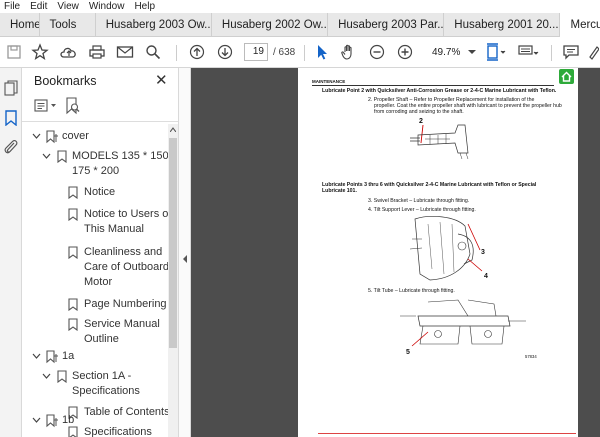  What do you see at coordinates (300, 52) in the screenshot?
I see `toolbar: 19 / 638 49.7%` at bounding box center [300, 52].